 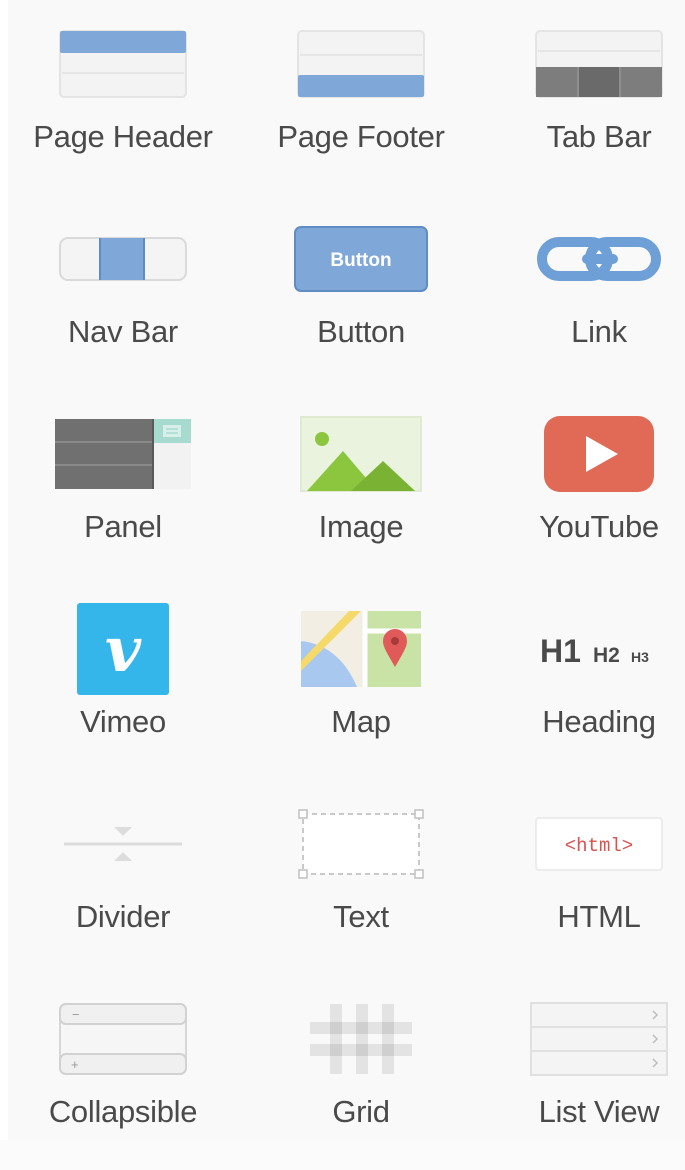 What do you see at coordinates (599, 916) in the screenshot?
I see `widget-label: HTML` at bounding box center [599, 916].